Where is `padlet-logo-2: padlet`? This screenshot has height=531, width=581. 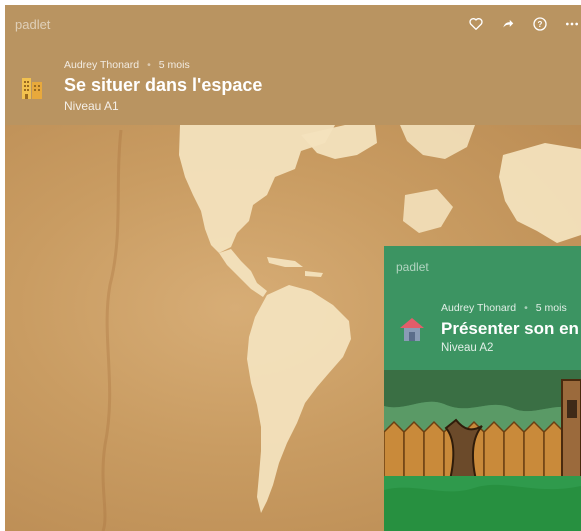 padlet-logo-2: padlet is located at coordinates (412, 267).